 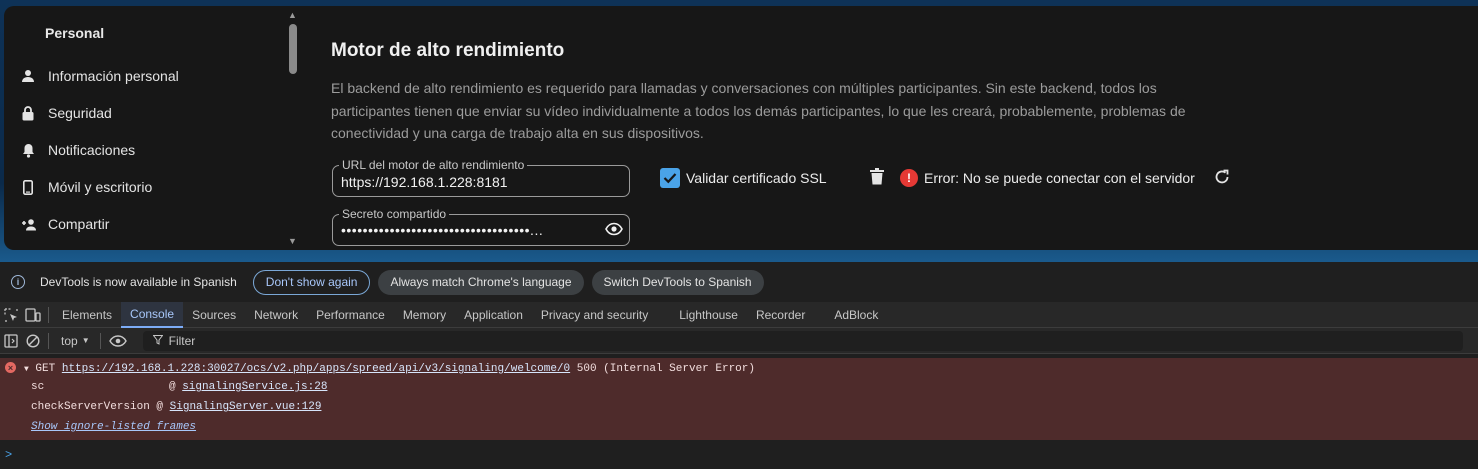 I want to click on tab-memory: Memory, so click(x=424, y=315).